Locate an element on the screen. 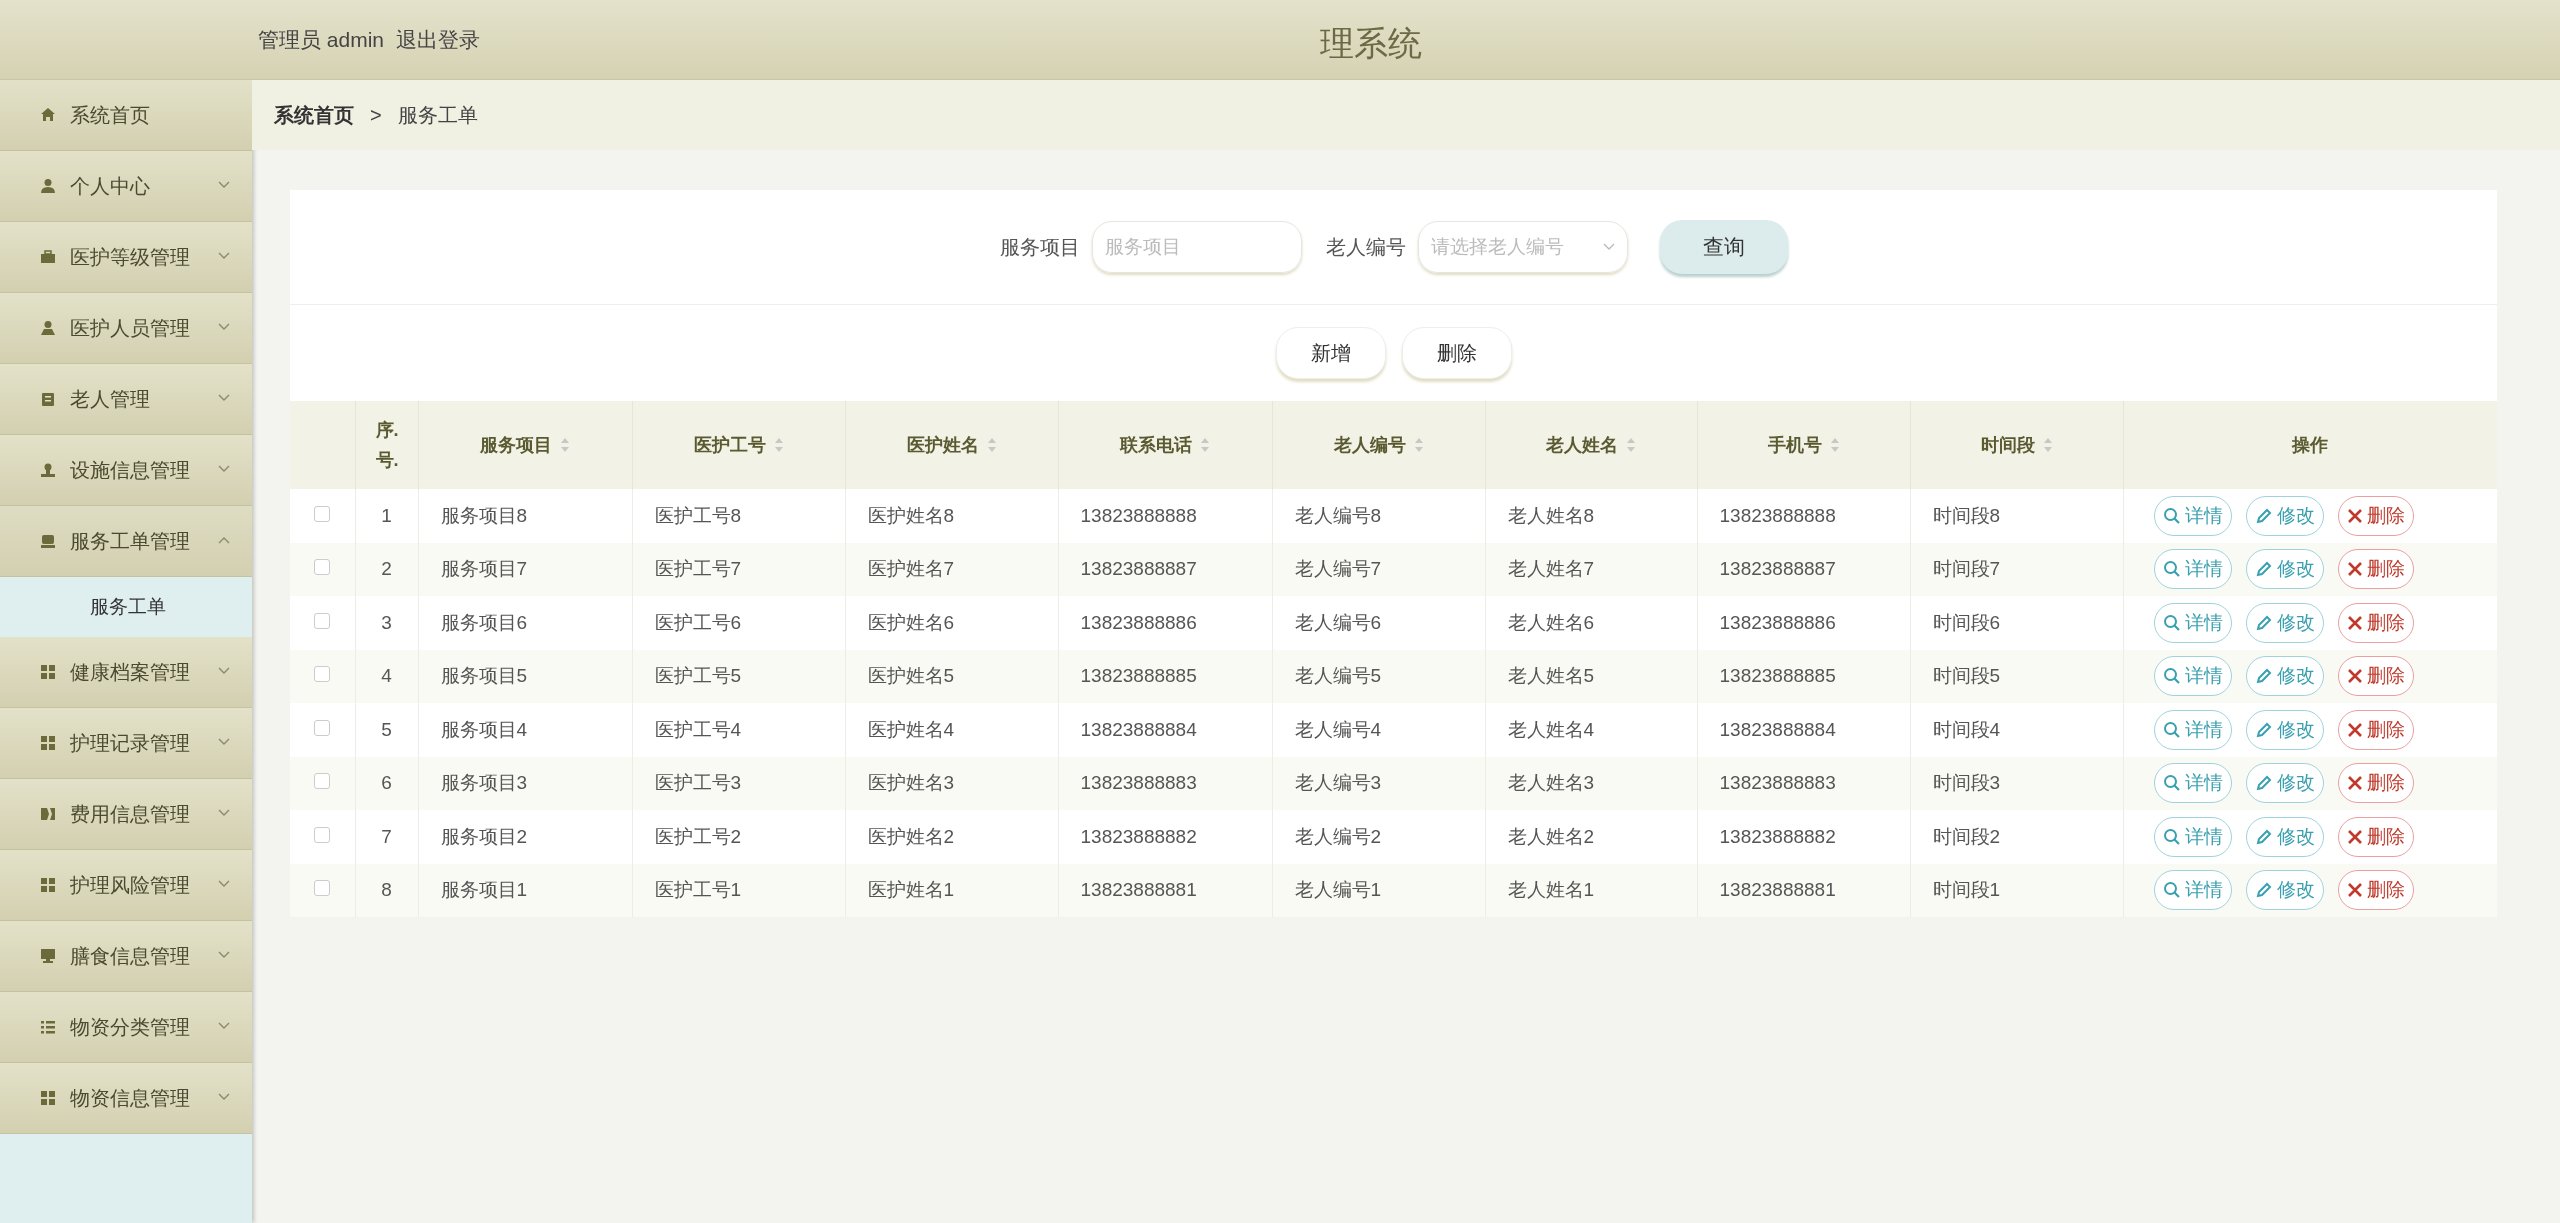 The width and height of the screenshot is (2560, 1223). table-cell: 8 is located at coordinates (386, 889).